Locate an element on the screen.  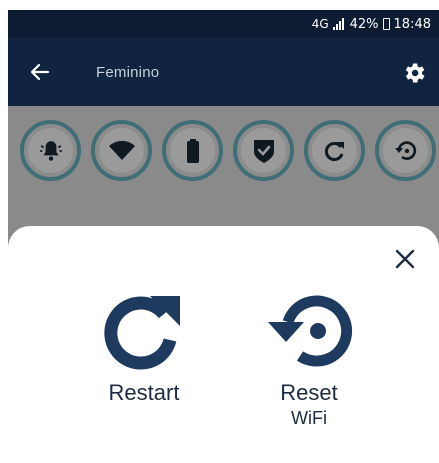
battery-status-icon is located at coordinates (386, 24).